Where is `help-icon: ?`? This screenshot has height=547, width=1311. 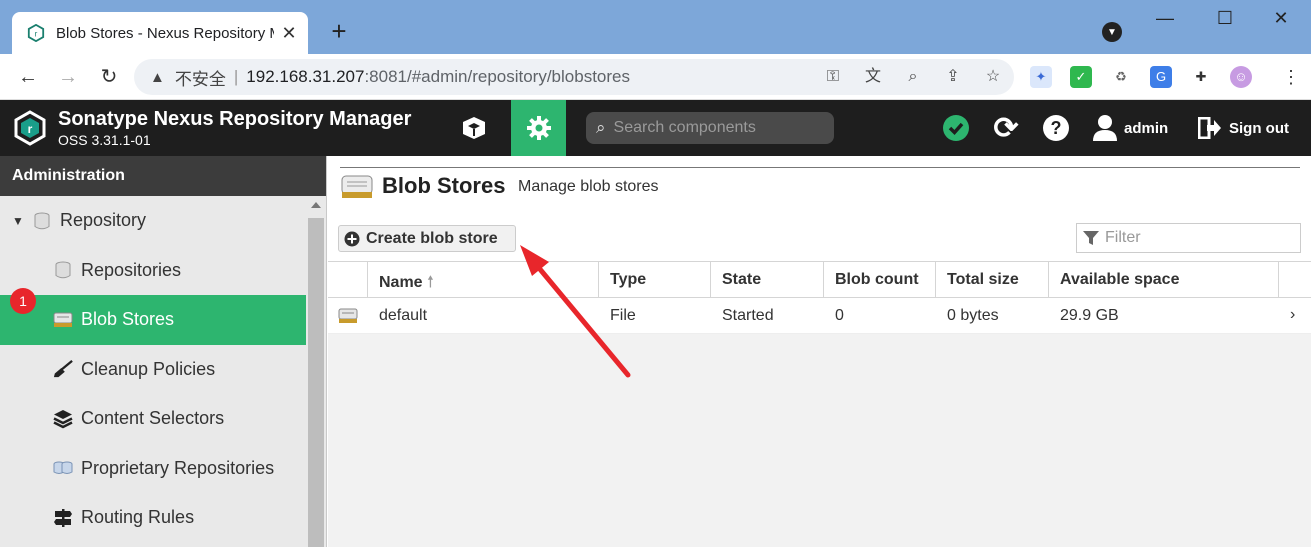
help-icon: ? is located at coordinates (1056, 128).